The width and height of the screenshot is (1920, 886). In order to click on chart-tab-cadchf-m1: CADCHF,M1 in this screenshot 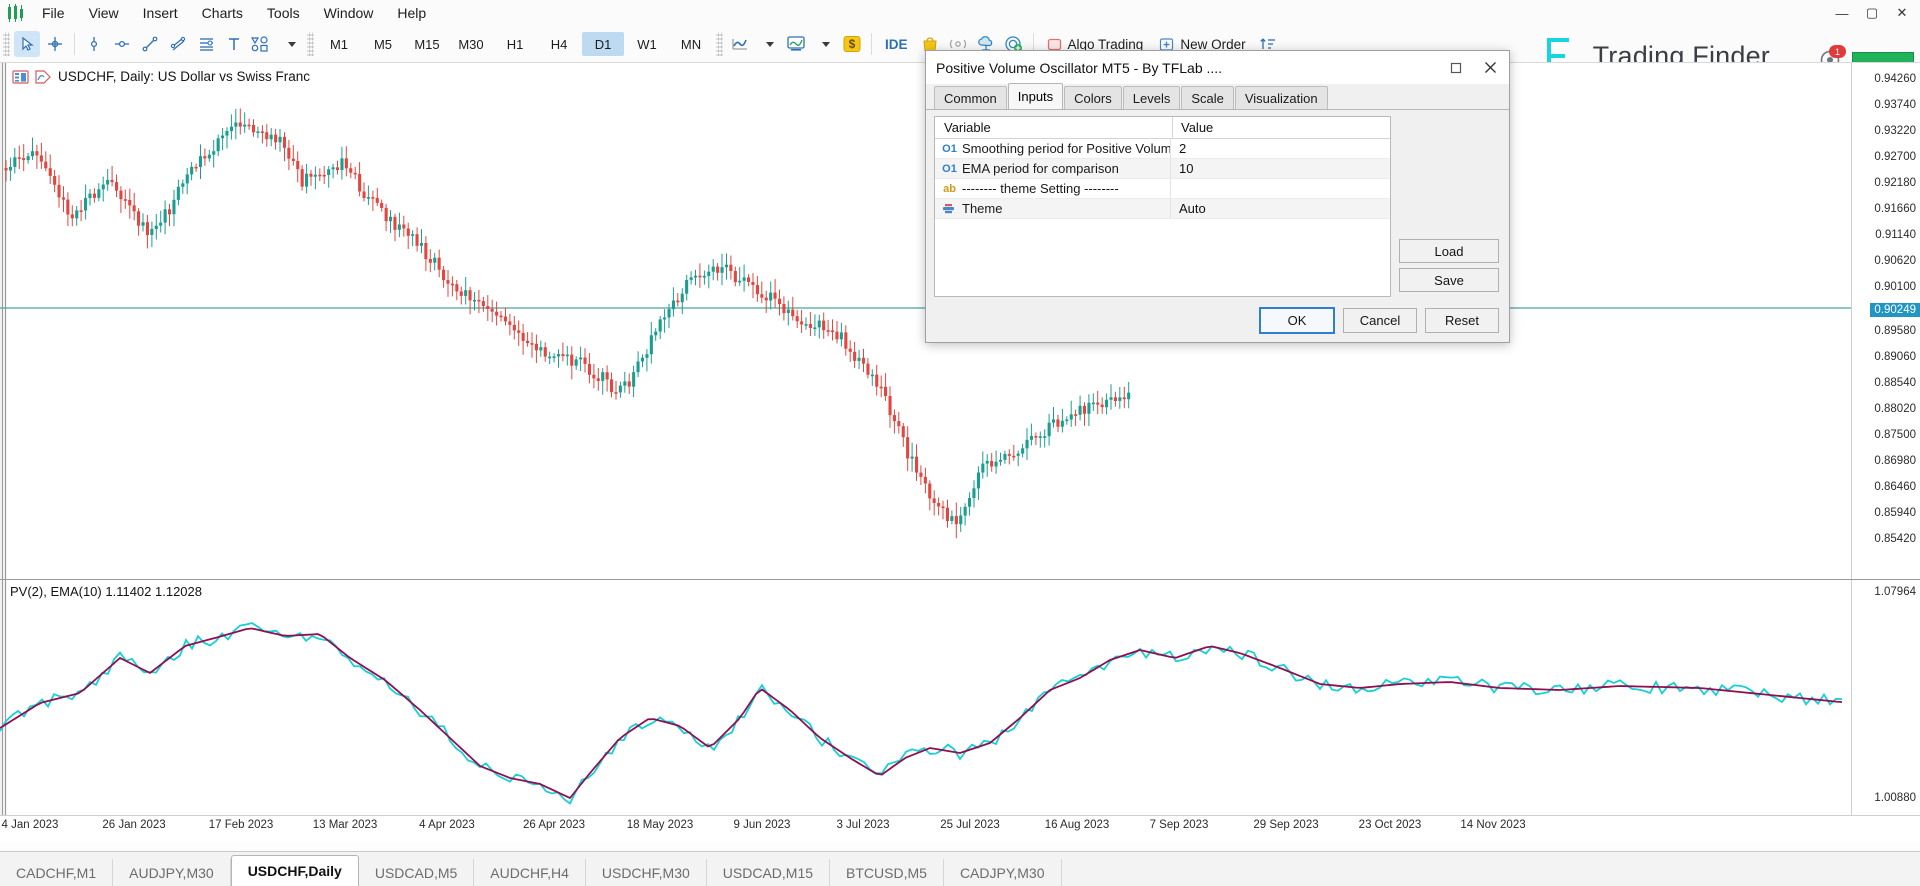, I will do `click(57, 872)`.